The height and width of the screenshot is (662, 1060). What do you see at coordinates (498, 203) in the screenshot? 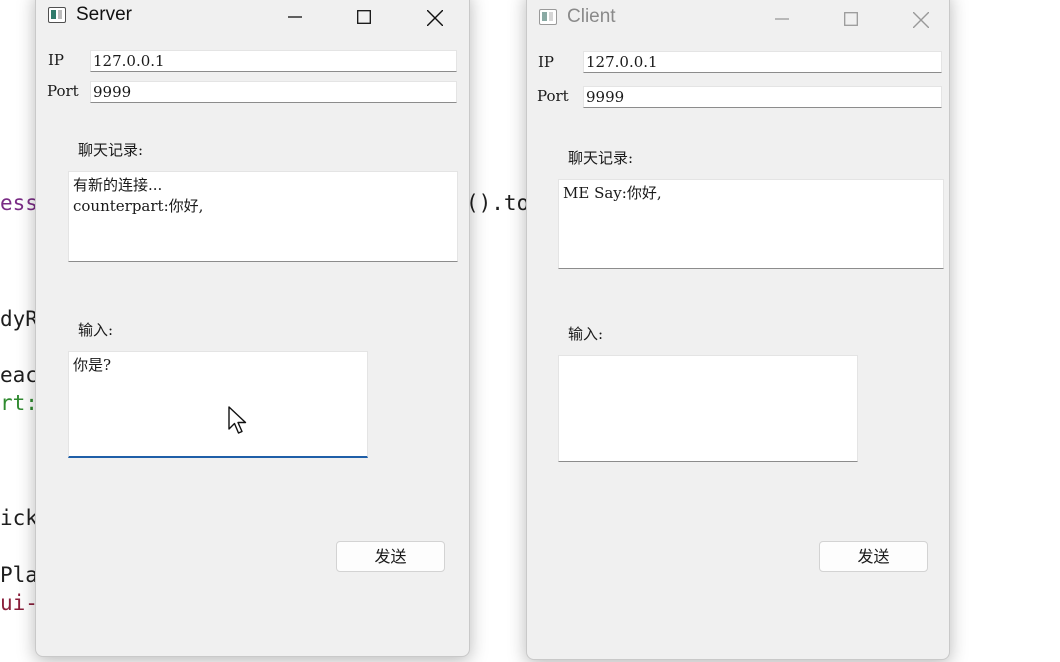
I see `code-fragment: ().to` at bounding box center [498, 203].